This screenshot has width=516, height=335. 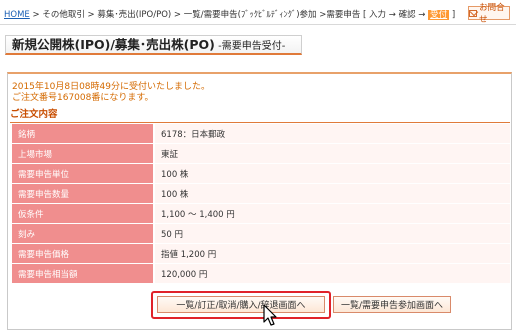 I want to click on page-title-main: 新規公開株(IPO)/募集･売出株(PO), so click(x=113, y=44).